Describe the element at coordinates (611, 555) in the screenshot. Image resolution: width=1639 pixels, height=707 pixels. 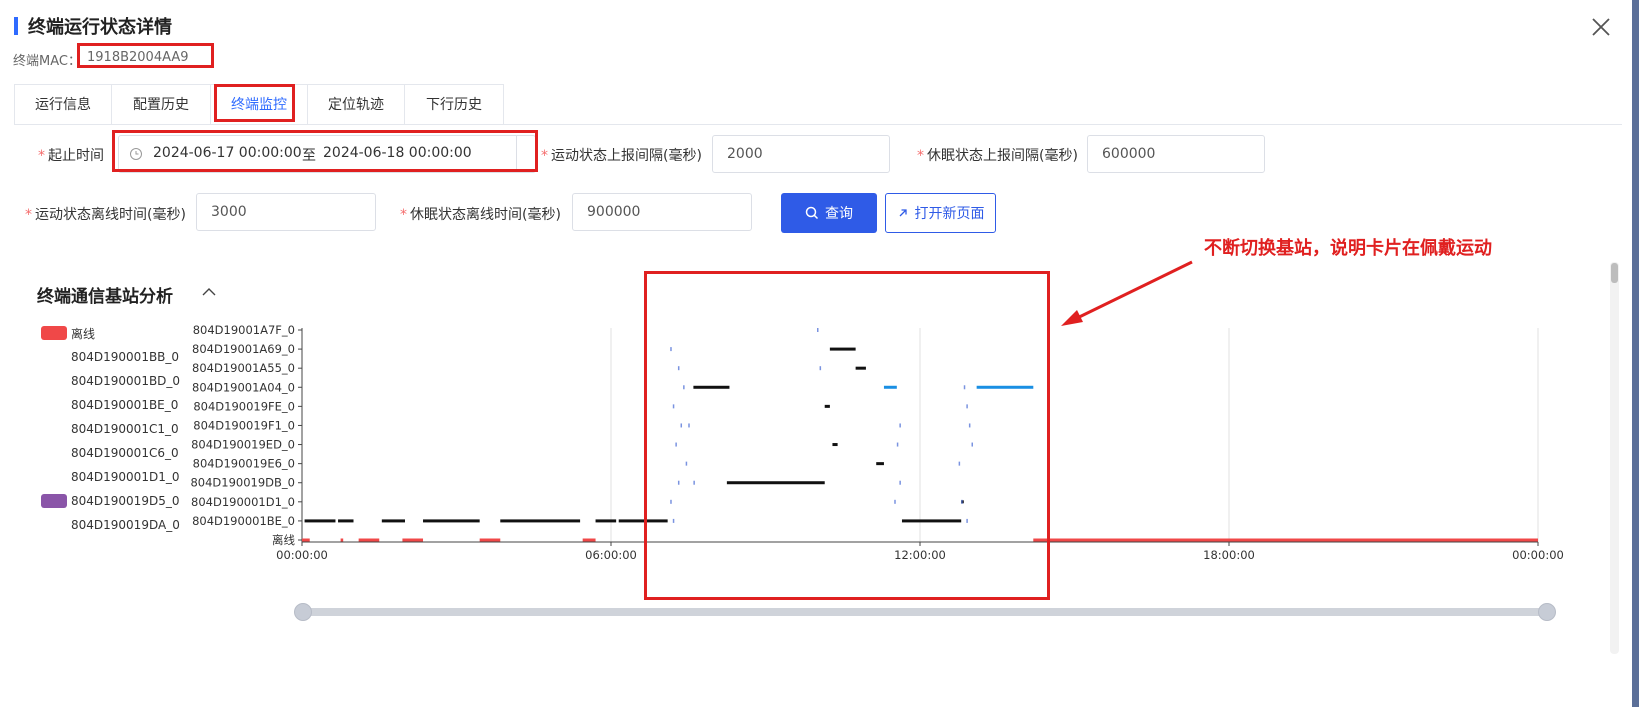
I see `x-tick-label: 06:00:00` at that location.